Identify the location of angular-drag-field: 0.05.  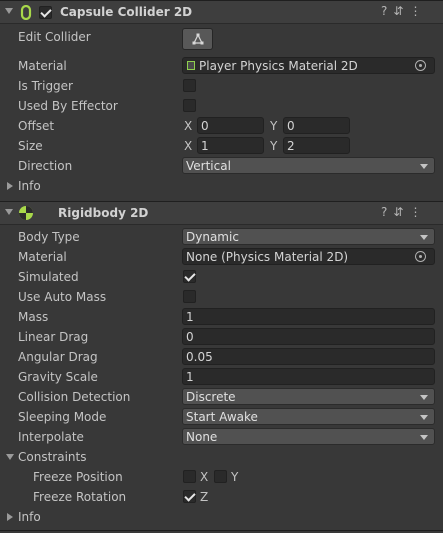
(308, 356).